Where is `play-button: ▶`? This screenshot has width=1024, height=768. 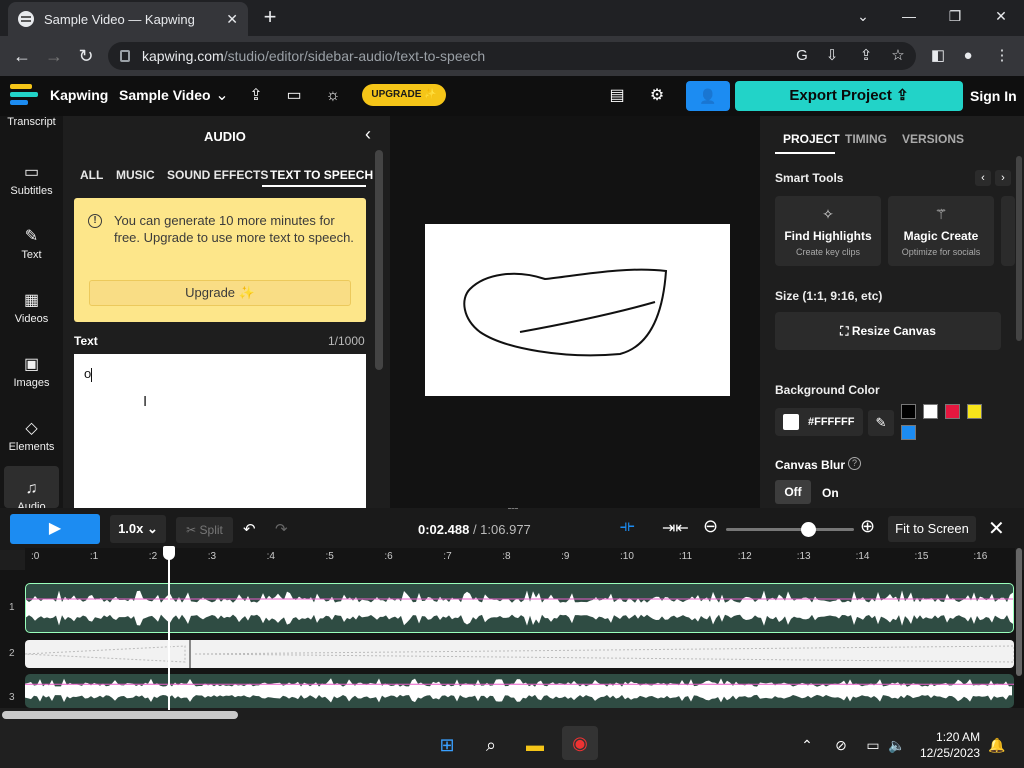
play-button: ▶ is located at coordinates (55, 529).